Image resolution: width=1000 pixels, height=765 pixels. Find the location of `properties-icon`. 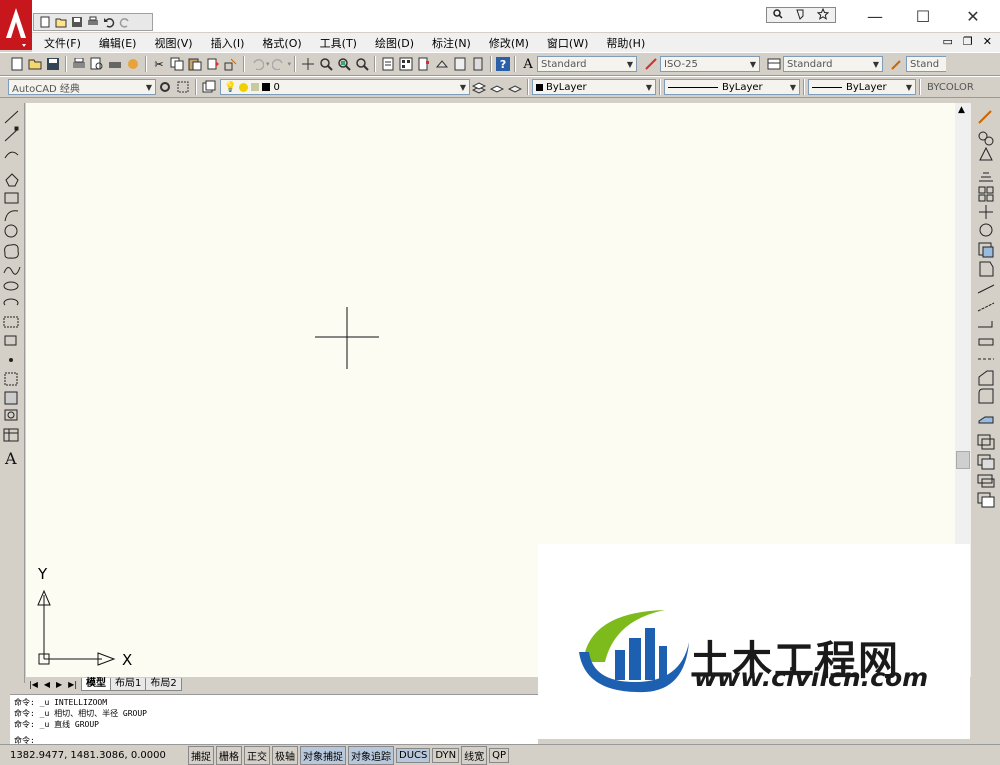

properties-icon is located at coordinates (388, 64).